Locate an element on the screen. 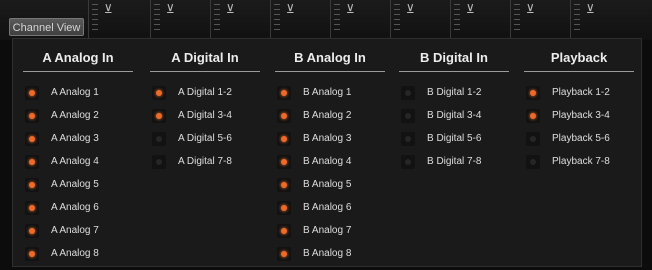 The height and width of the screenshot is (270, 652). channel-item: B Analog 5 is located at coordinates (330, 189).